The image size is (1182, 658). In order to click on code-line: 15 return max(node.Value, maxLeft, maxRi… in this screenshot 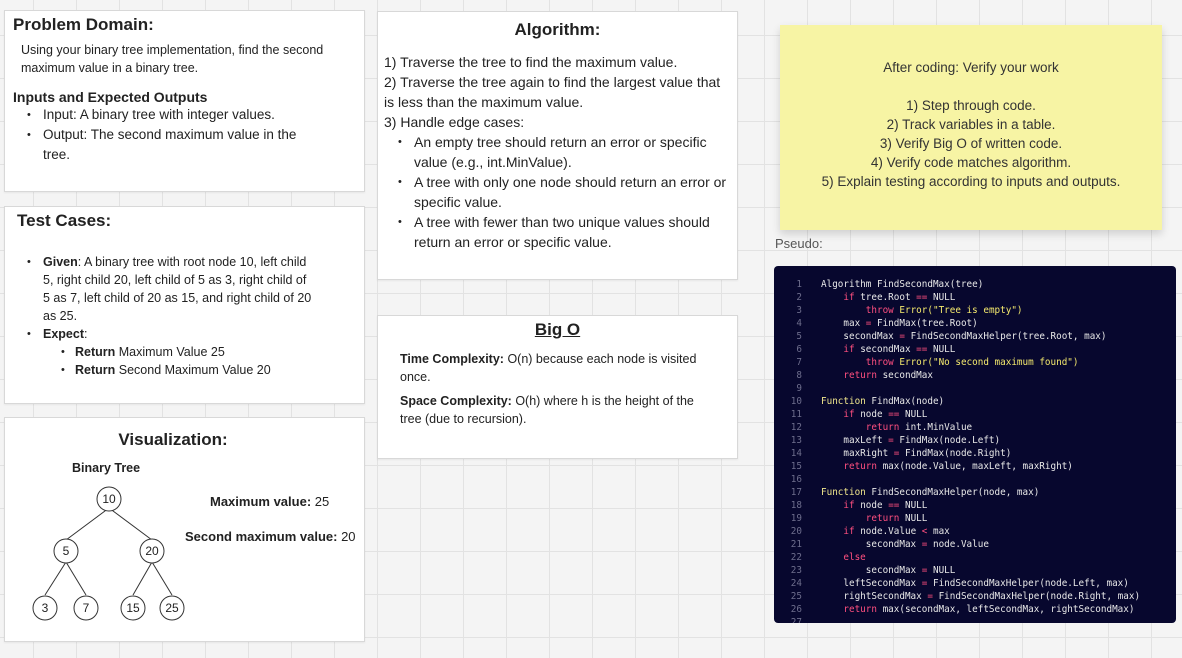, I will do `click(975, 466)`.